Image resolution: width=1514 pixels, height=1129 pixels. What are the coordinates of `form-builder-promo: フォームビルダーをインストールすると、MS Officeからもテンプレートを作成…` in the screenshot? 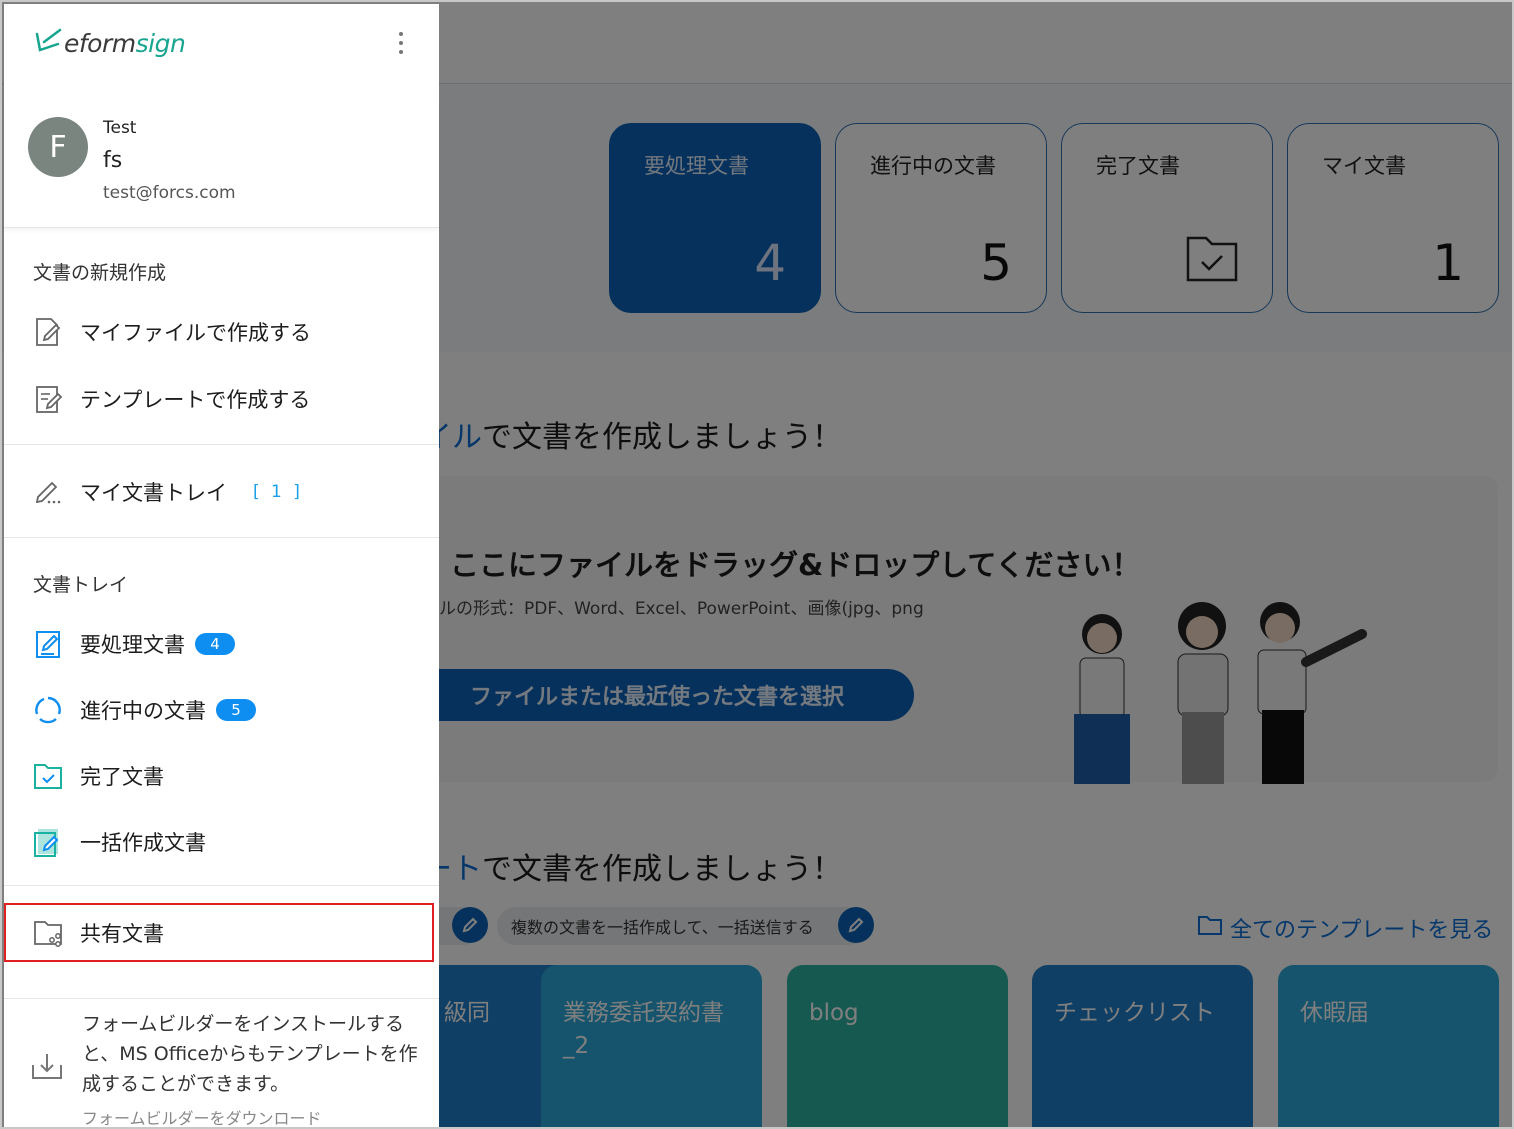 It's located at (221, 1062).